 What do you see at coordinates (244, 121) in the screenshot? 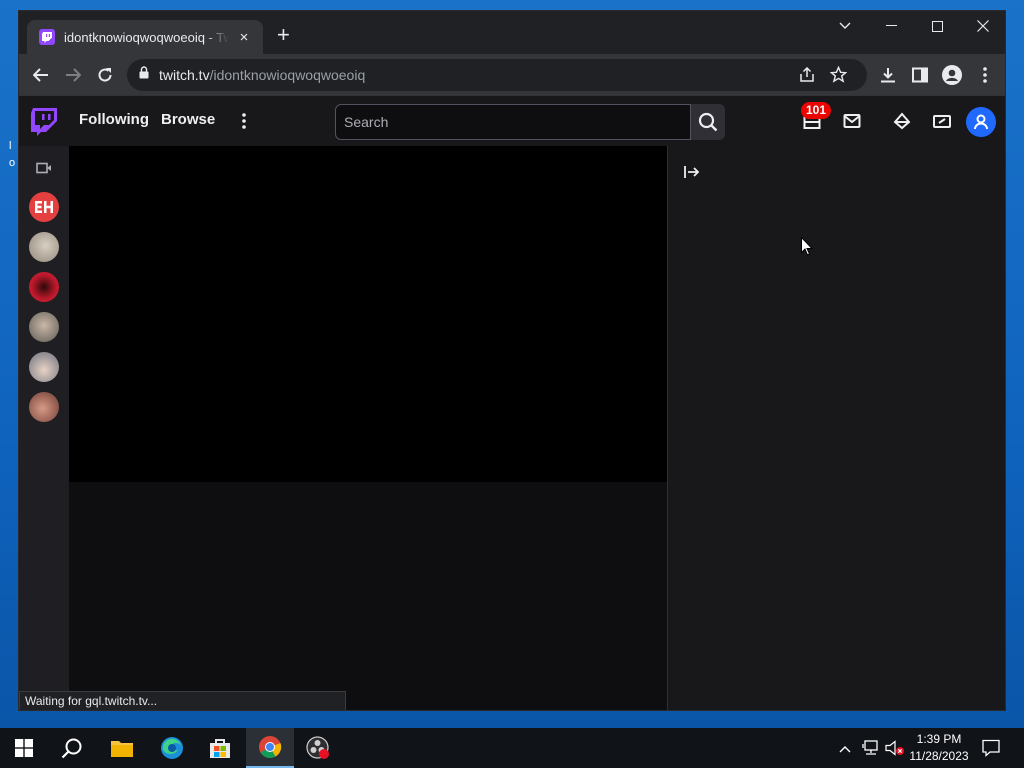
I see `more-vertical-icon` at bounding box center [244, 121].